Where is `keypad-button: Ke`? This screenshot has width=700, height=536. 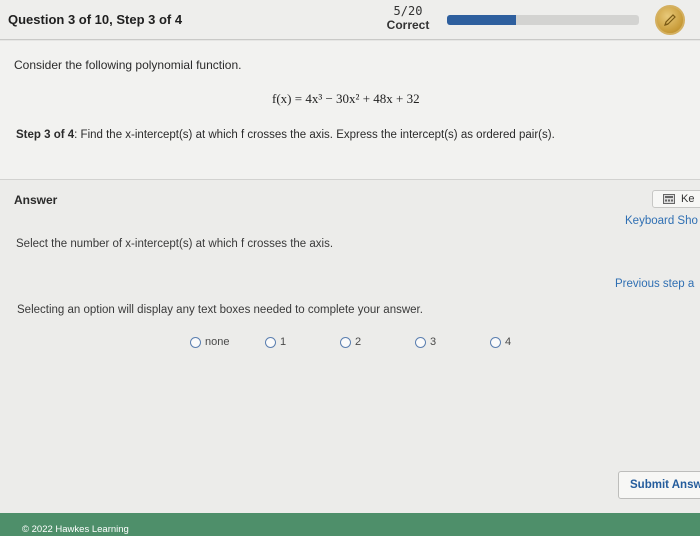
keypad-button: Ke is located at coordinates (676, 199).